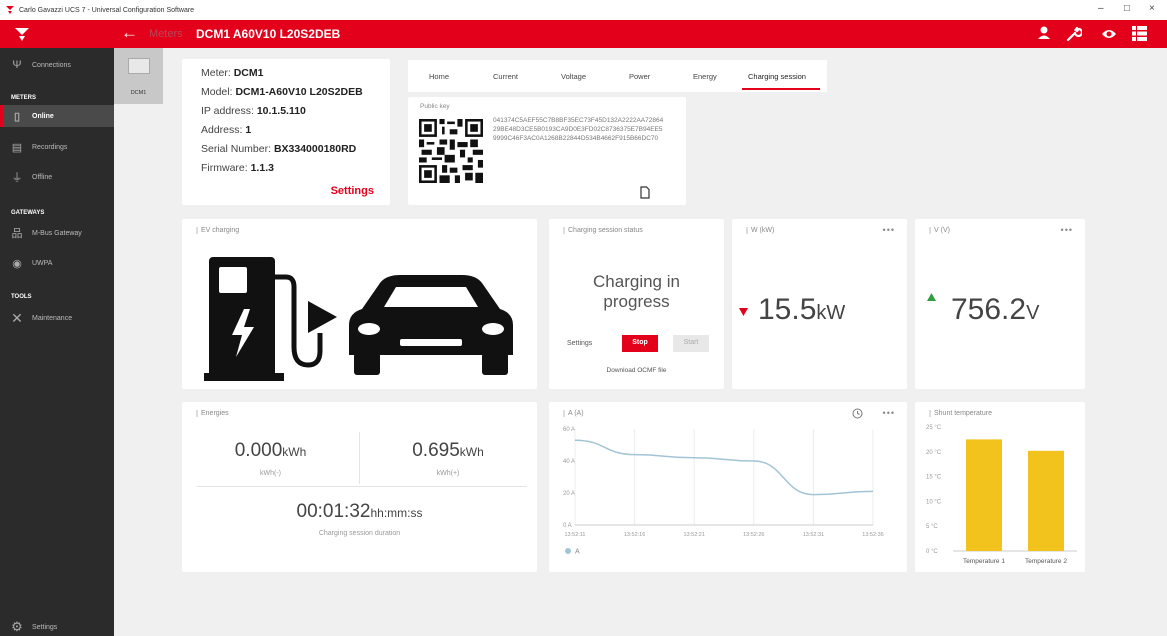  Describe the element at coordinates (448, 450) in the screenshot. I see `energy-positive-value: 0.695kWh` at that location.